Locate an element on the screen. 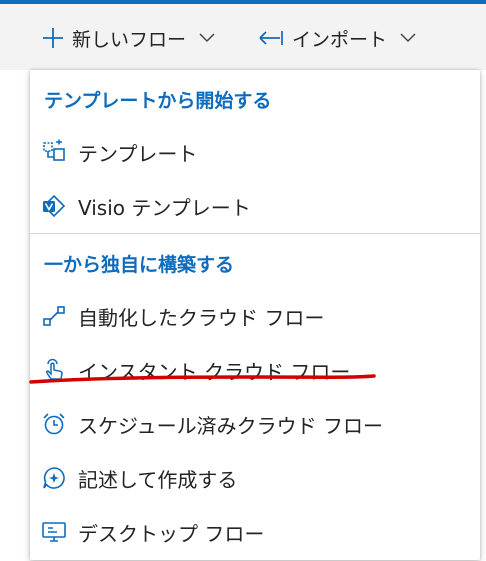 The width and height of the screenshot is (486, 561). menu-item-label: テンプレート is located at coordinates (138, 153).